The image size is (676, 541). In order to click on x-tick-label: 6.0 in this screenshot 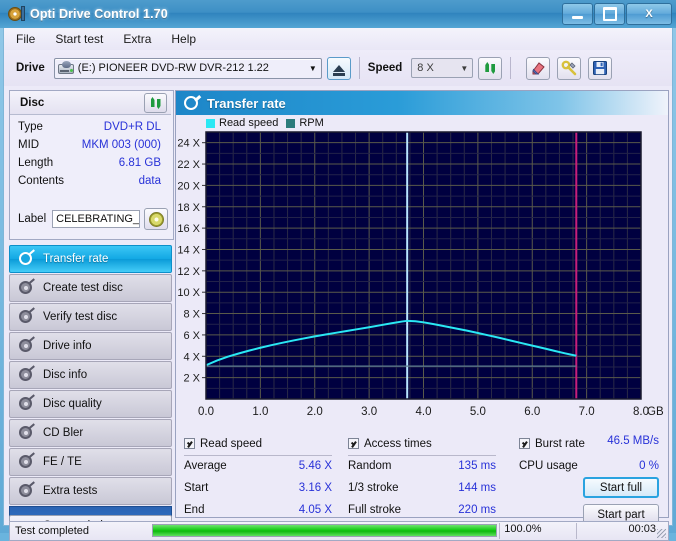, I will do `click(532, 412)`.